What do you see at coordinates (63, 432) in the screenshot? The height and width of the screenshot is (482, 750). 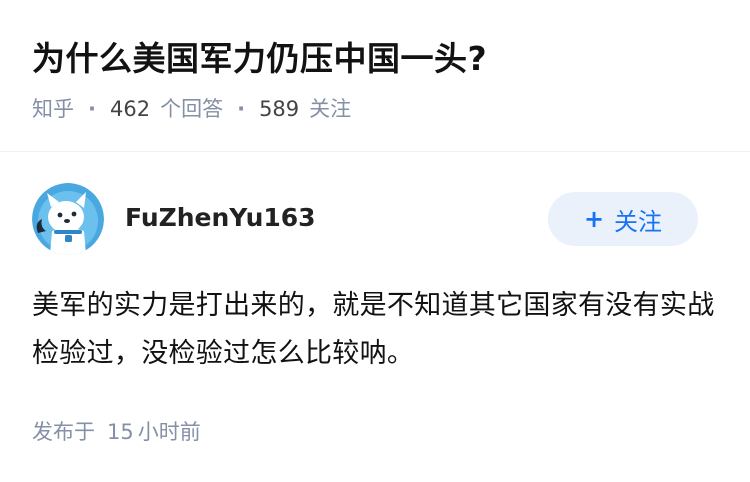 I see `time-prefix: 发布于` at bounding box center [63, 432].